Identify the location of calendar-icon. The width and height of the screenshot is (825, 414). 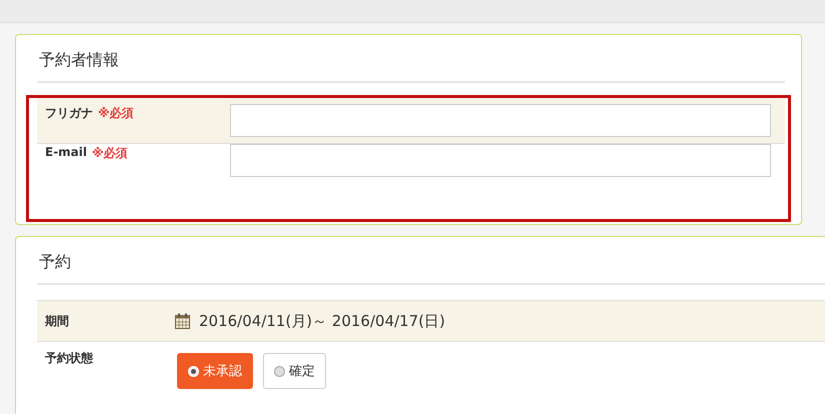
(182, 321).